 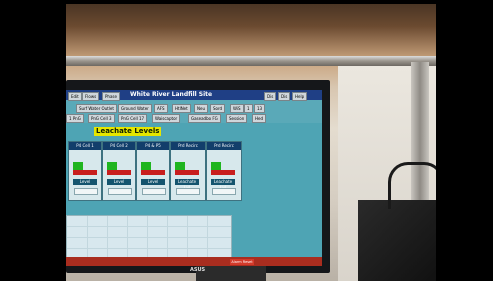 What do you see at coordinates (96, 108) in the screenshot?
I see `toolbar-surf-water-outlet: Surf Water Outlet` at bounding box center [96, 108].